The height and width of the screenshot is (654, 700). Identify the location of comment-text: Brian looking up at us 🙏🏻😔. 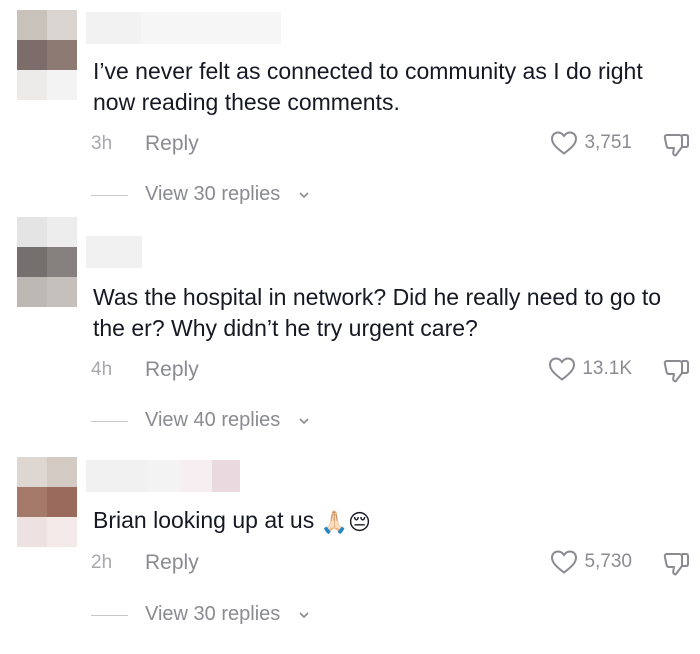
(388, 521).